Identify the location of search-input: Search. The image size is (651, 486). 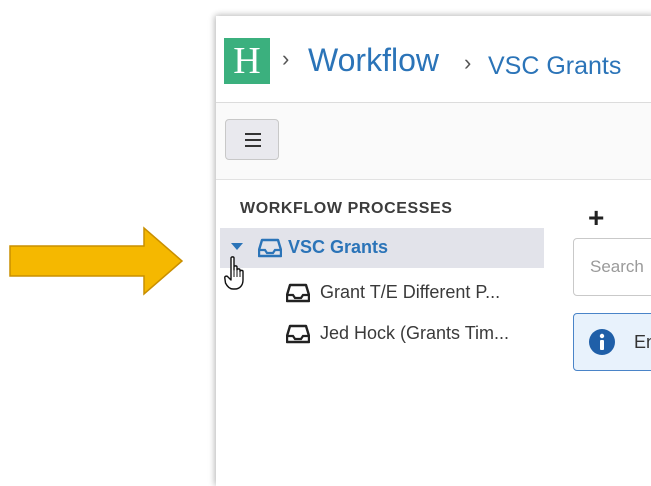
(612, 267).